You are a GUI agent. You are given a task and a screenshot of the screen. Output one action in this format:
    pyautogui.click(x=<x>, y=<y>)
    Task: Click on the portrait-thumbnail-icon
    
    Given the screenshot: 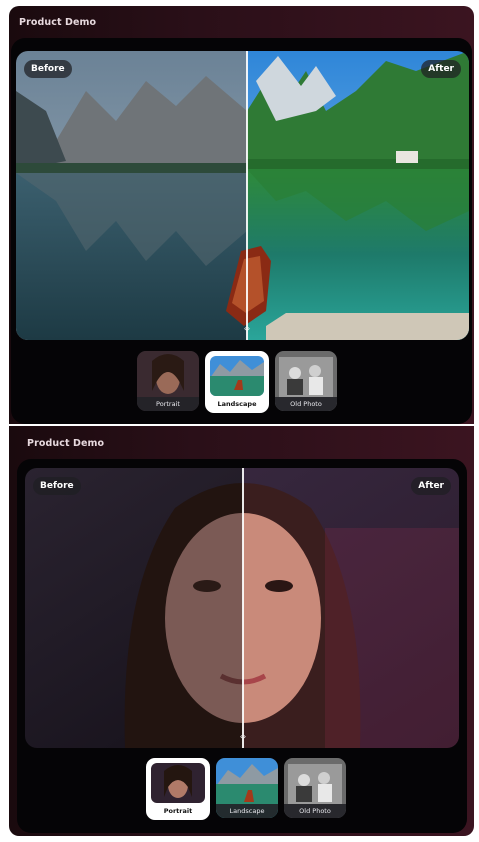 What is the action you would take?
    pyautogui.click(x=178, y=783)
    